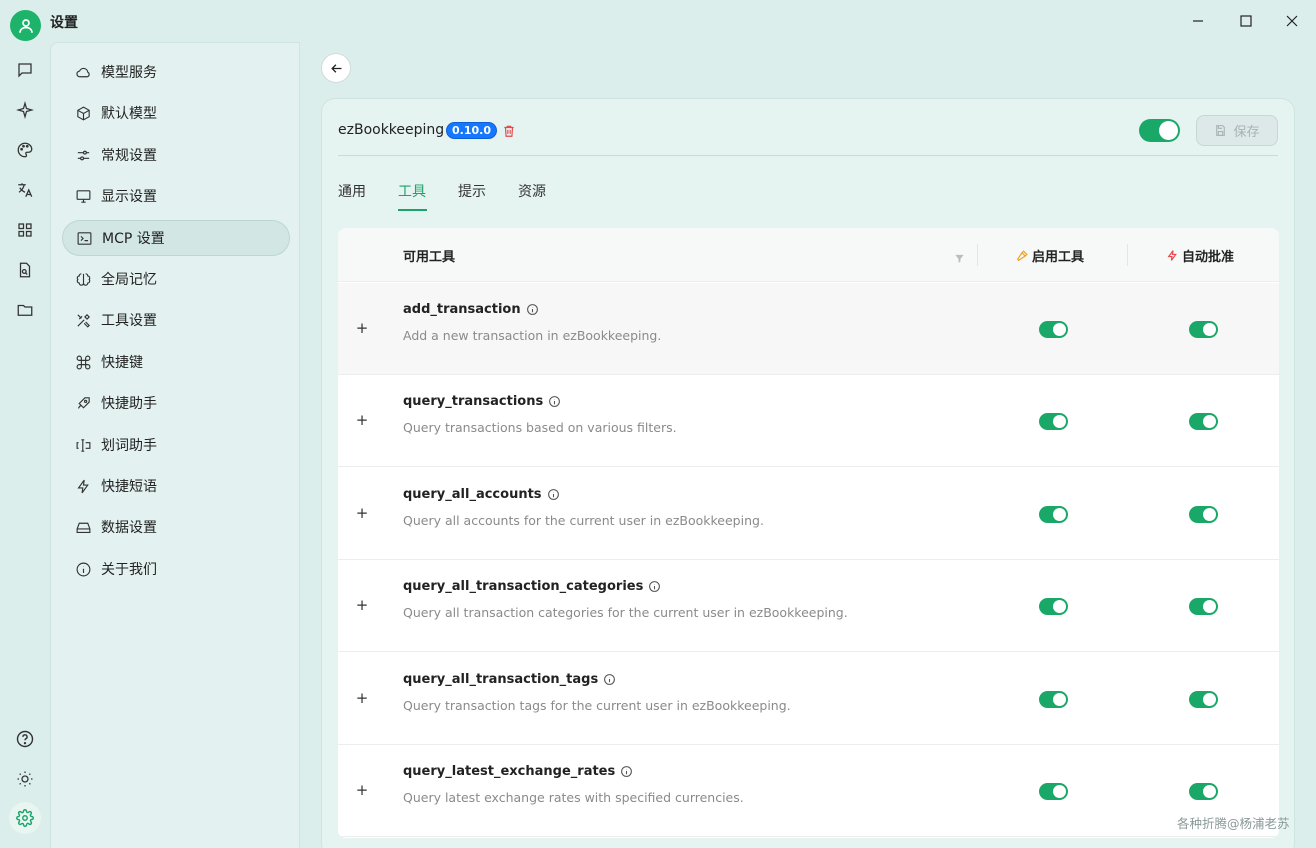 The height and width of the screenshot is (848, 1316). I want to click on rail-files-button, so click(25, 270).